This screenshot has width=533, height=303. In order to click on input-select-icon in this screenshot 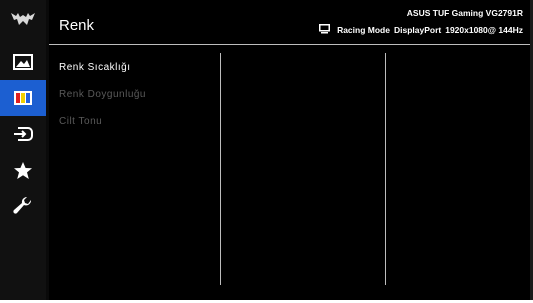, I will do `click(23, 134)`.